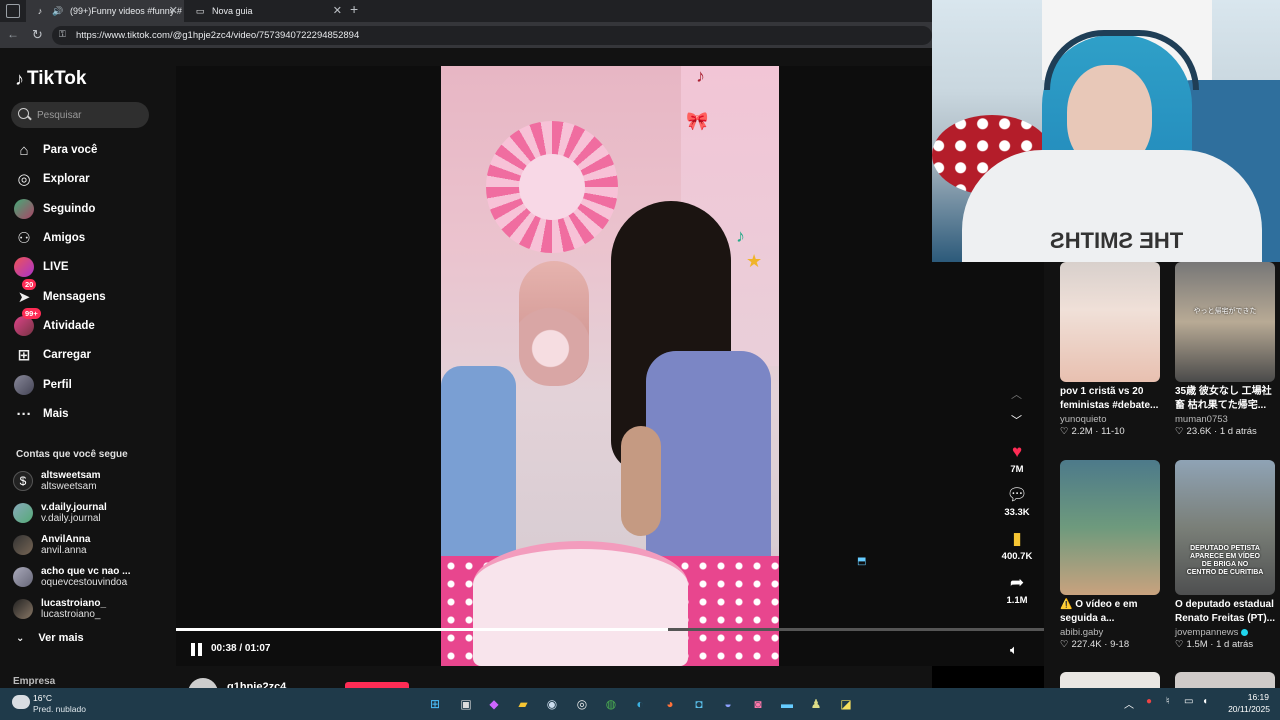  What do you see at coordinates (640, 704) in the screenshot?
I see `edge-icon: ◐` at bounding box center [640, 704].